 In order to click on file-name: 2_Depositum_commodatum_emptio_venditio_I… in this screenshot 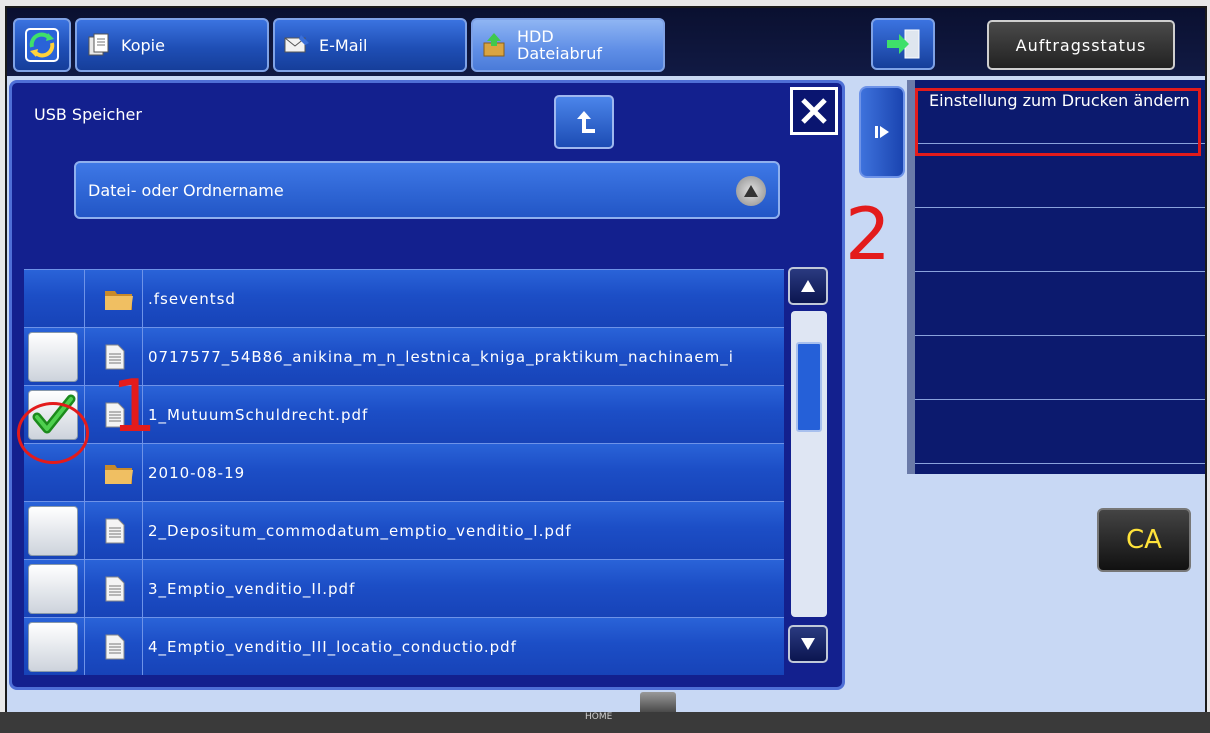, I will do `click(360, 531)`.